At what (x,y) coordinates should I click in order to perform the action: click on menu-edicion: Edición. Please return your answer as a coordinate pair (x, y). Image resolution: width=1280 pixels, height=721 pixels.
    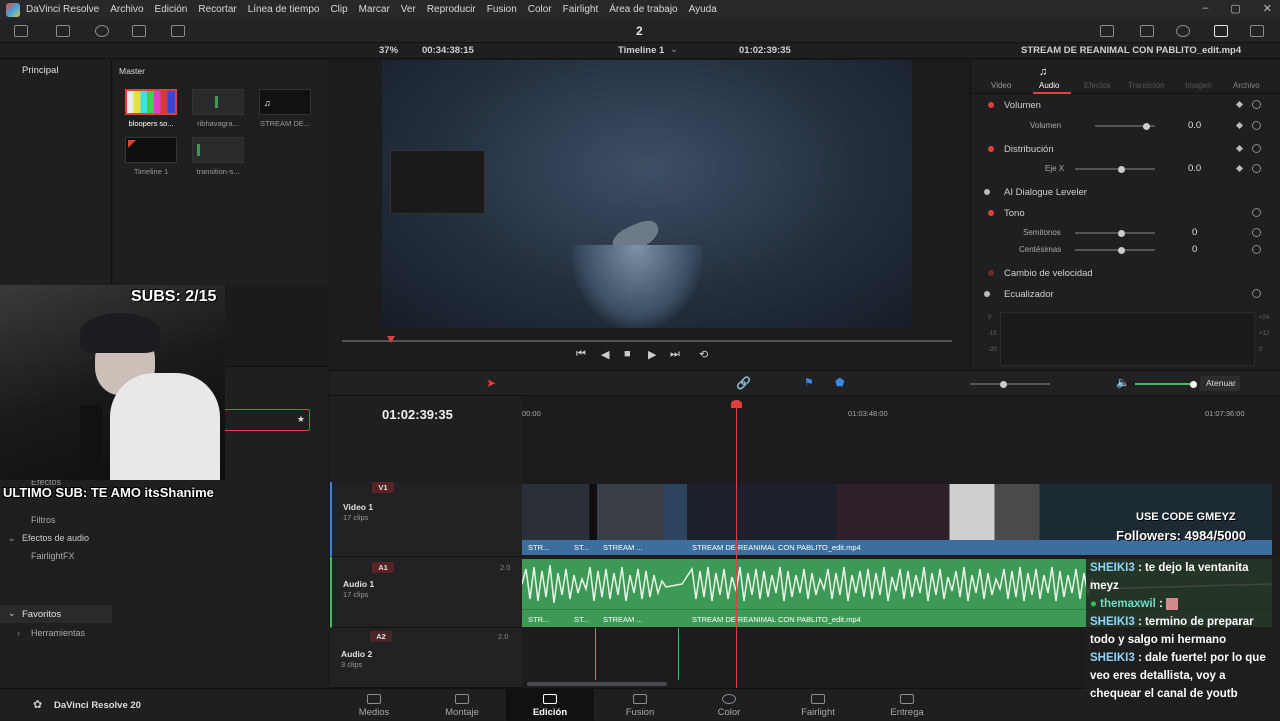
    Looking at the image, I should click on (171, 9).